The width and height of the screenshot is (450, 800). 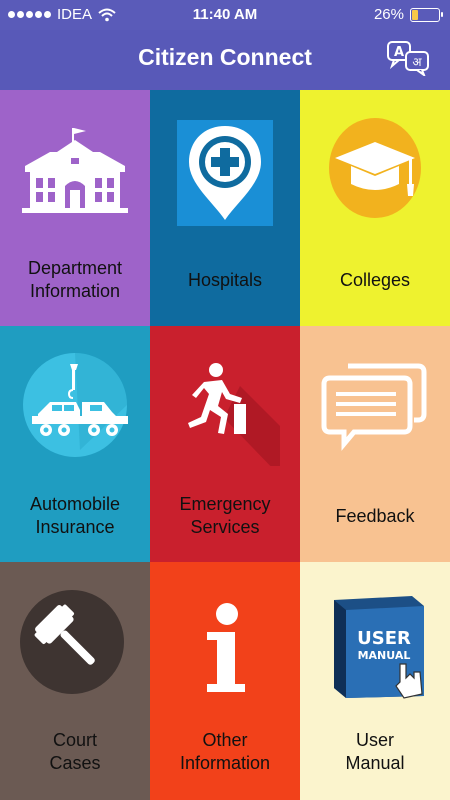 What do you see at coordinates (226, 647) in the screenshot?
I see `info-icon` at bounding box center [226, 647].